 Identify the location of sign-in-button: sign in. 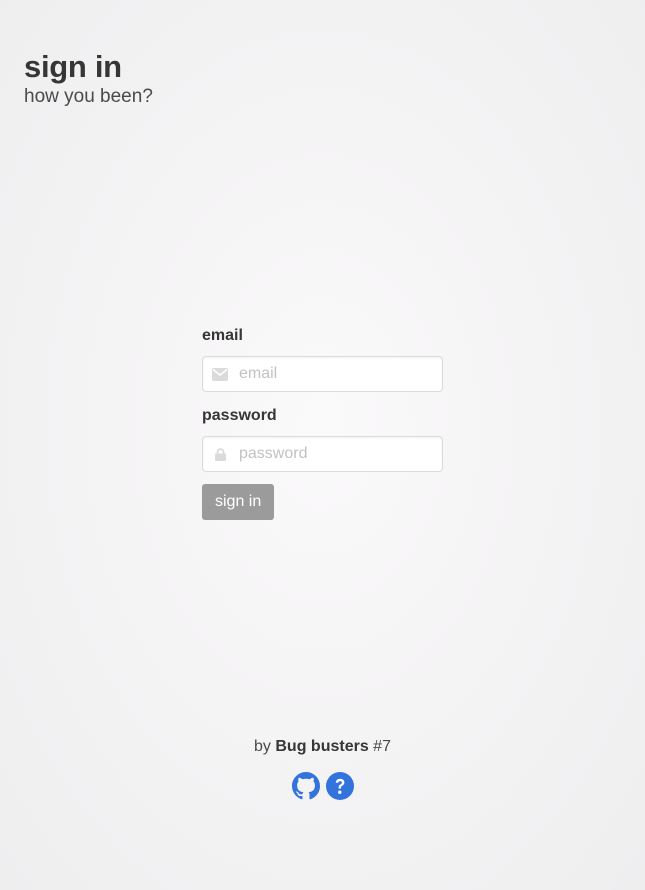
(238, 502).